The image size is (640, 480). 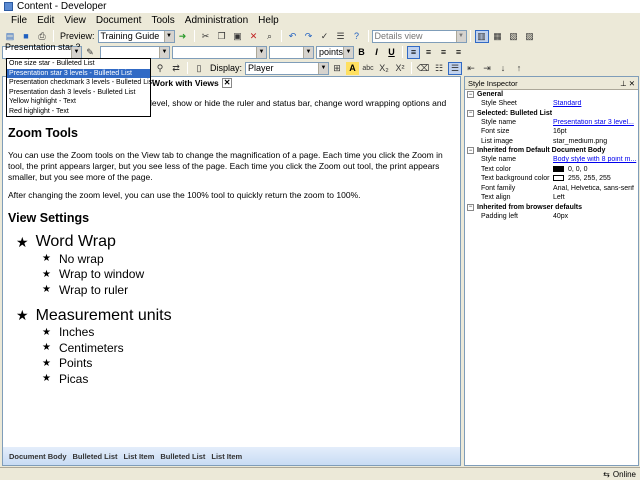 I want to click on menu-file: File, so click(x=19, y=20).